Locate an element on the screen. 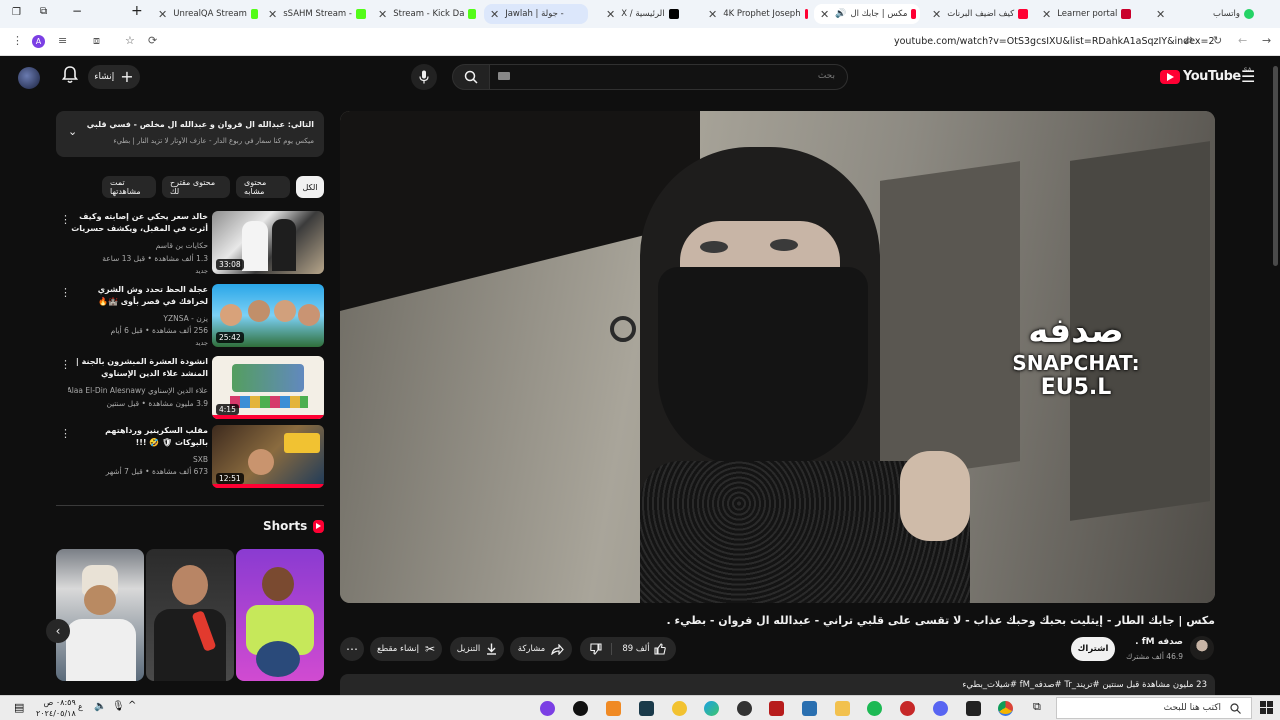 The image size is (1280, 720). playlist-icon: ≡ is located at coordinates (62, 40).